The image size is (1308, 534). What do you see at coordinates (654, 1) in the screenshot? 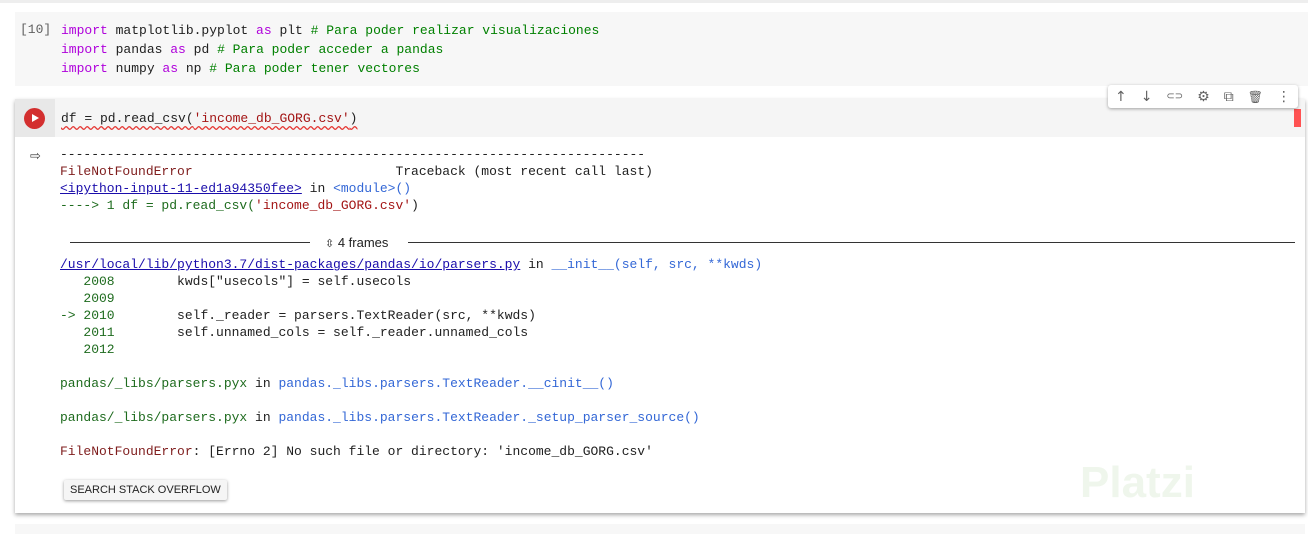
I see `top-divider` at bounding box center [654, 1].